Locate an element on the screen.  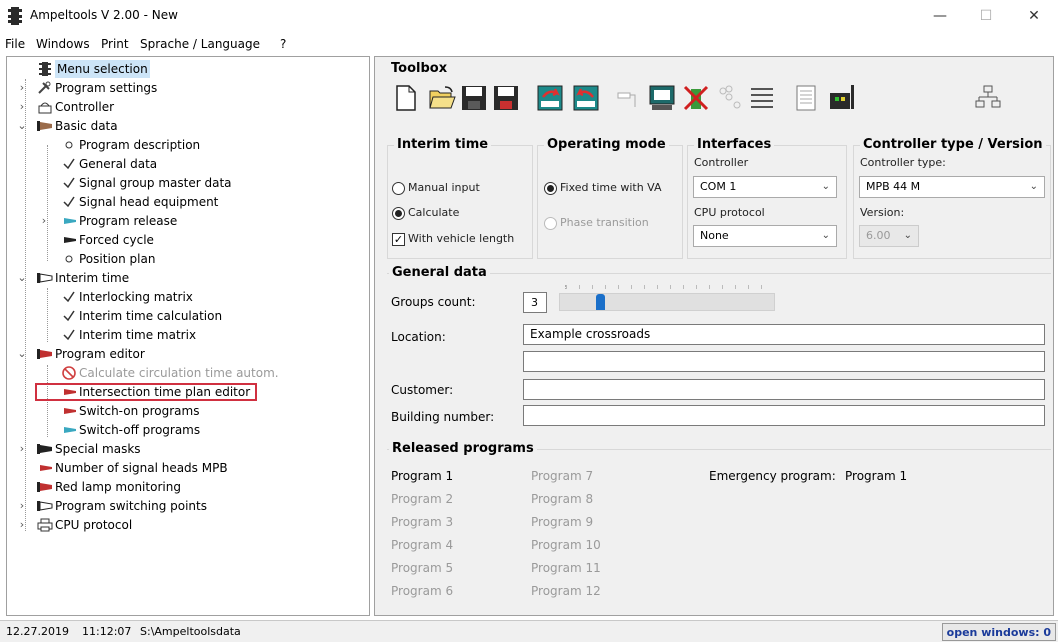
program-12: Program 12 is located at coordinates (566, 591).